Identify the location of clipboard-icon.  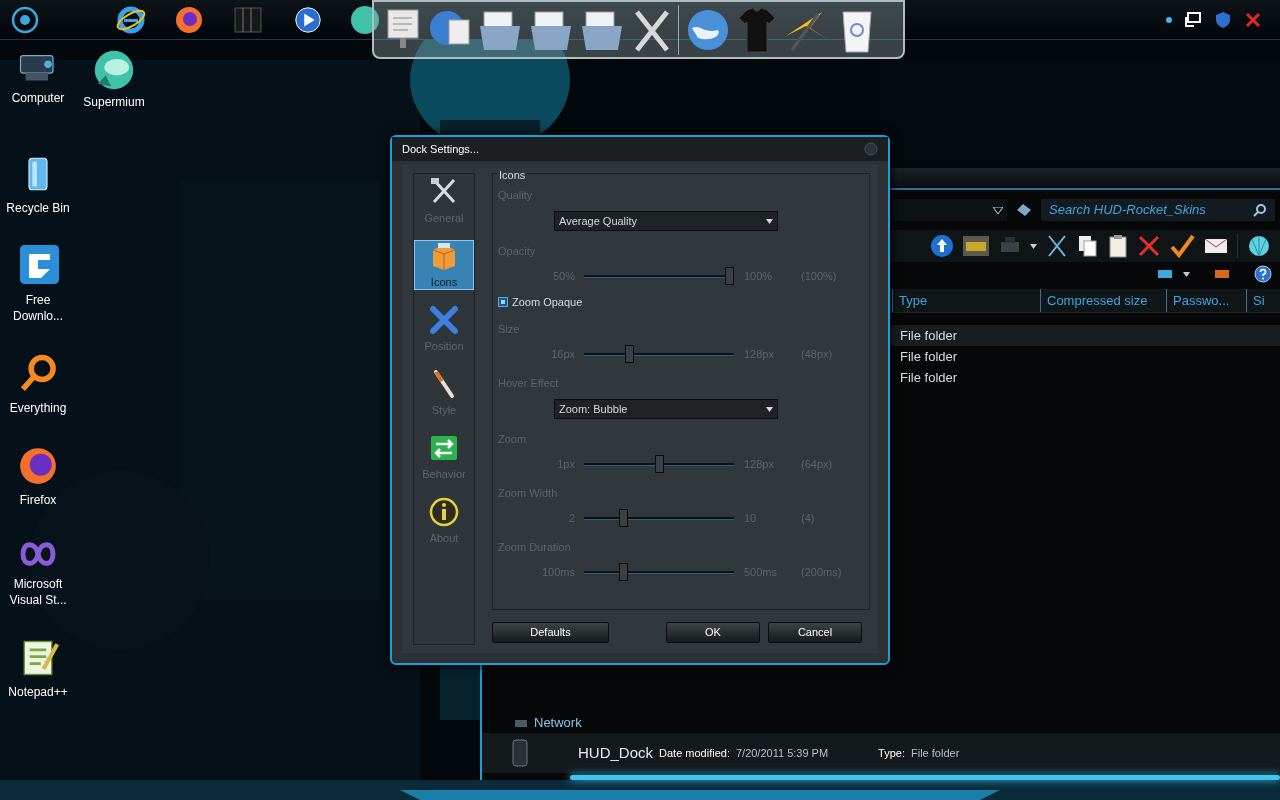
(1118, 246).